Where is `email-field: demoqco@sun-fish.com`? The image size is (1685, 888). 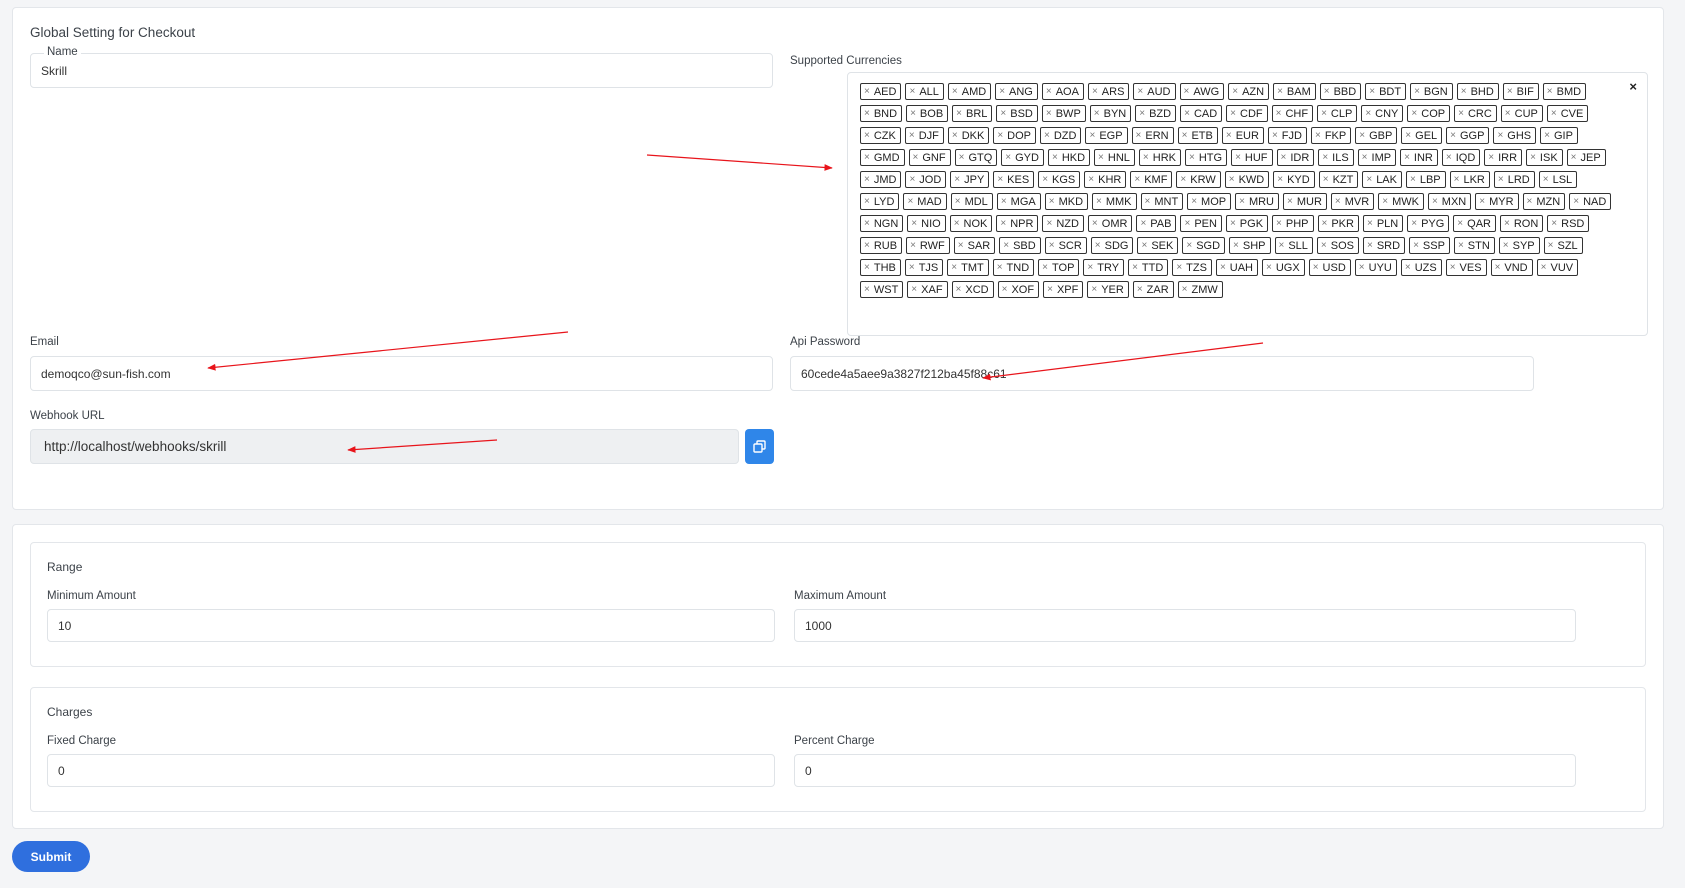 email-field: demoqco@sun-fish.com is located at coordinates (401, 373).